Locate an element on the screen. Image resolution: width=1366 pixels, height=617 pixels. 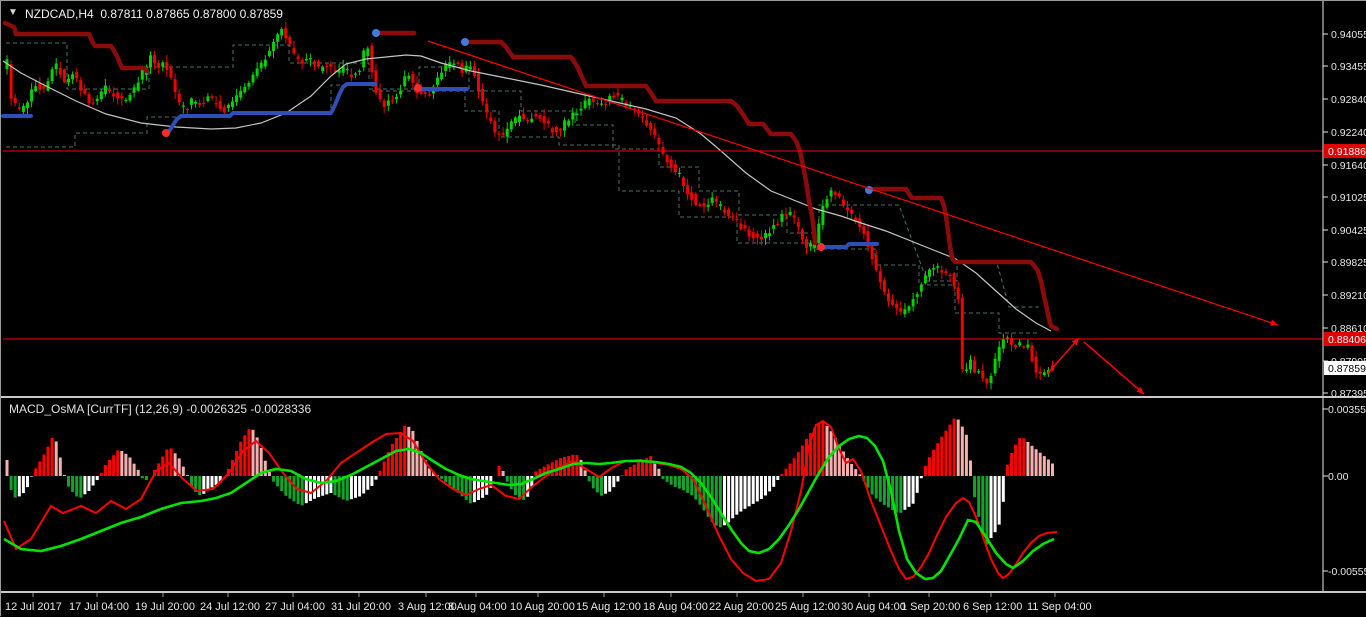
indicator-bottom-separator is located at coordinates (683, 592).